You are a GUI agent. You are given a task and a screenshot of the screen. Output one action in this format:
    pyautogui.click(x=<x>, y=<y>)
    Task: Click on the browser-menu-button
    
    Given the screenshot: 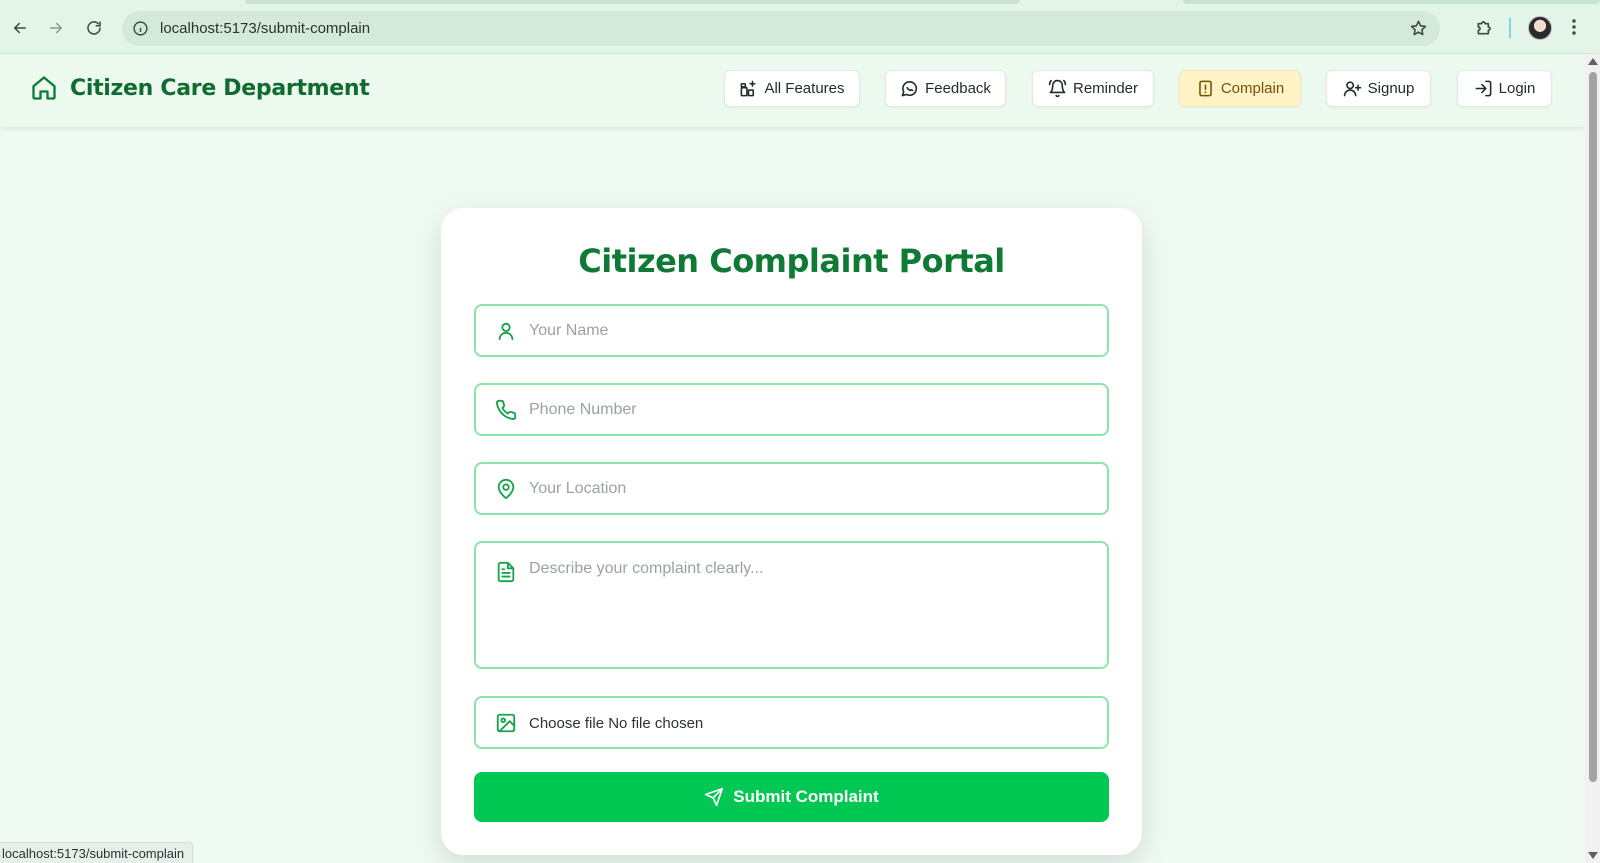 What is the action you would take?
    pyautogui.click(x=1574, y=27)
    